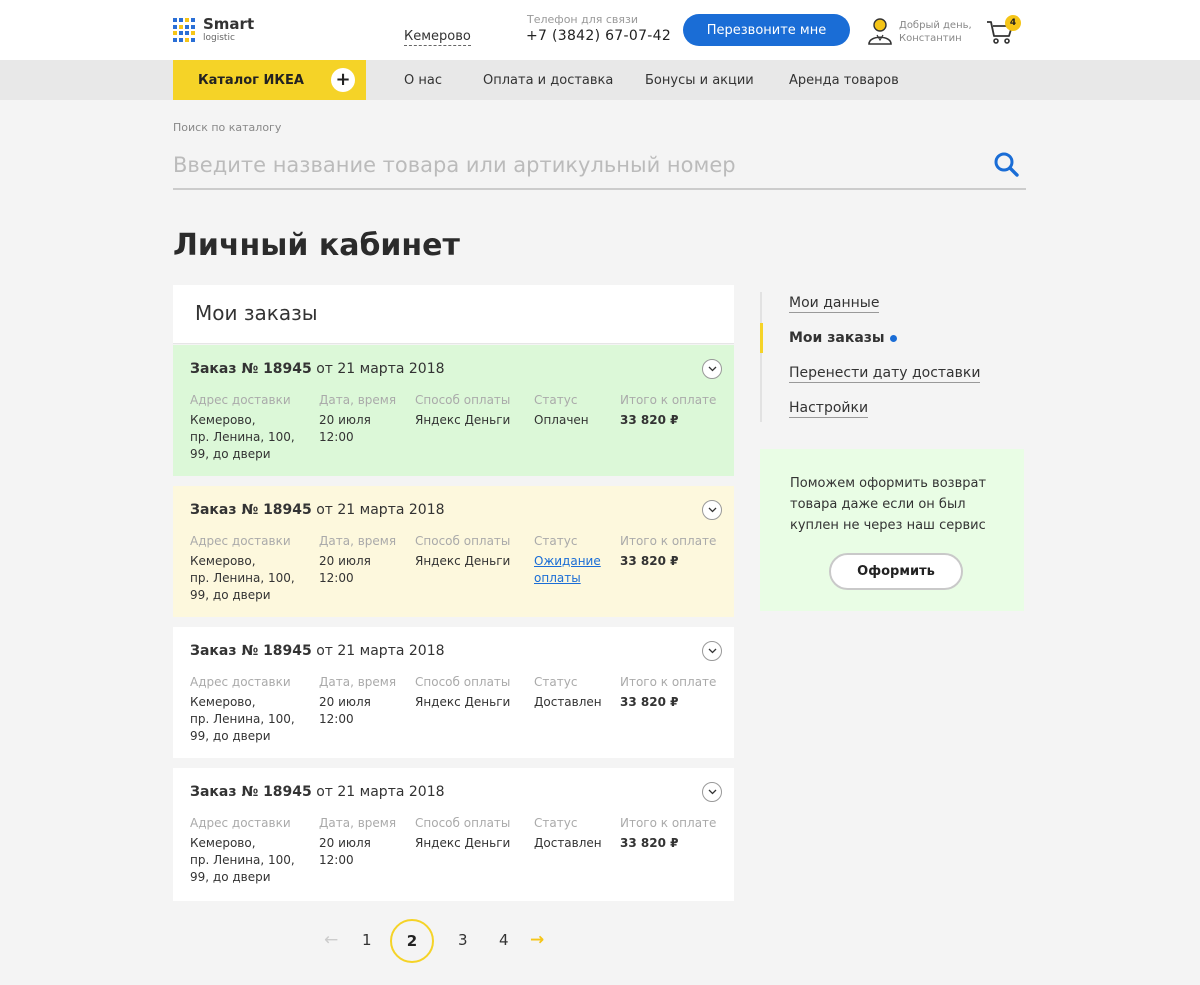 Image resolution: width=1200 pixels, height=985 pixels. What do you see at coordinates (437, 37) in the screenshot?
I see `city-selector: Кемерово` at bounding box center [437, 37].